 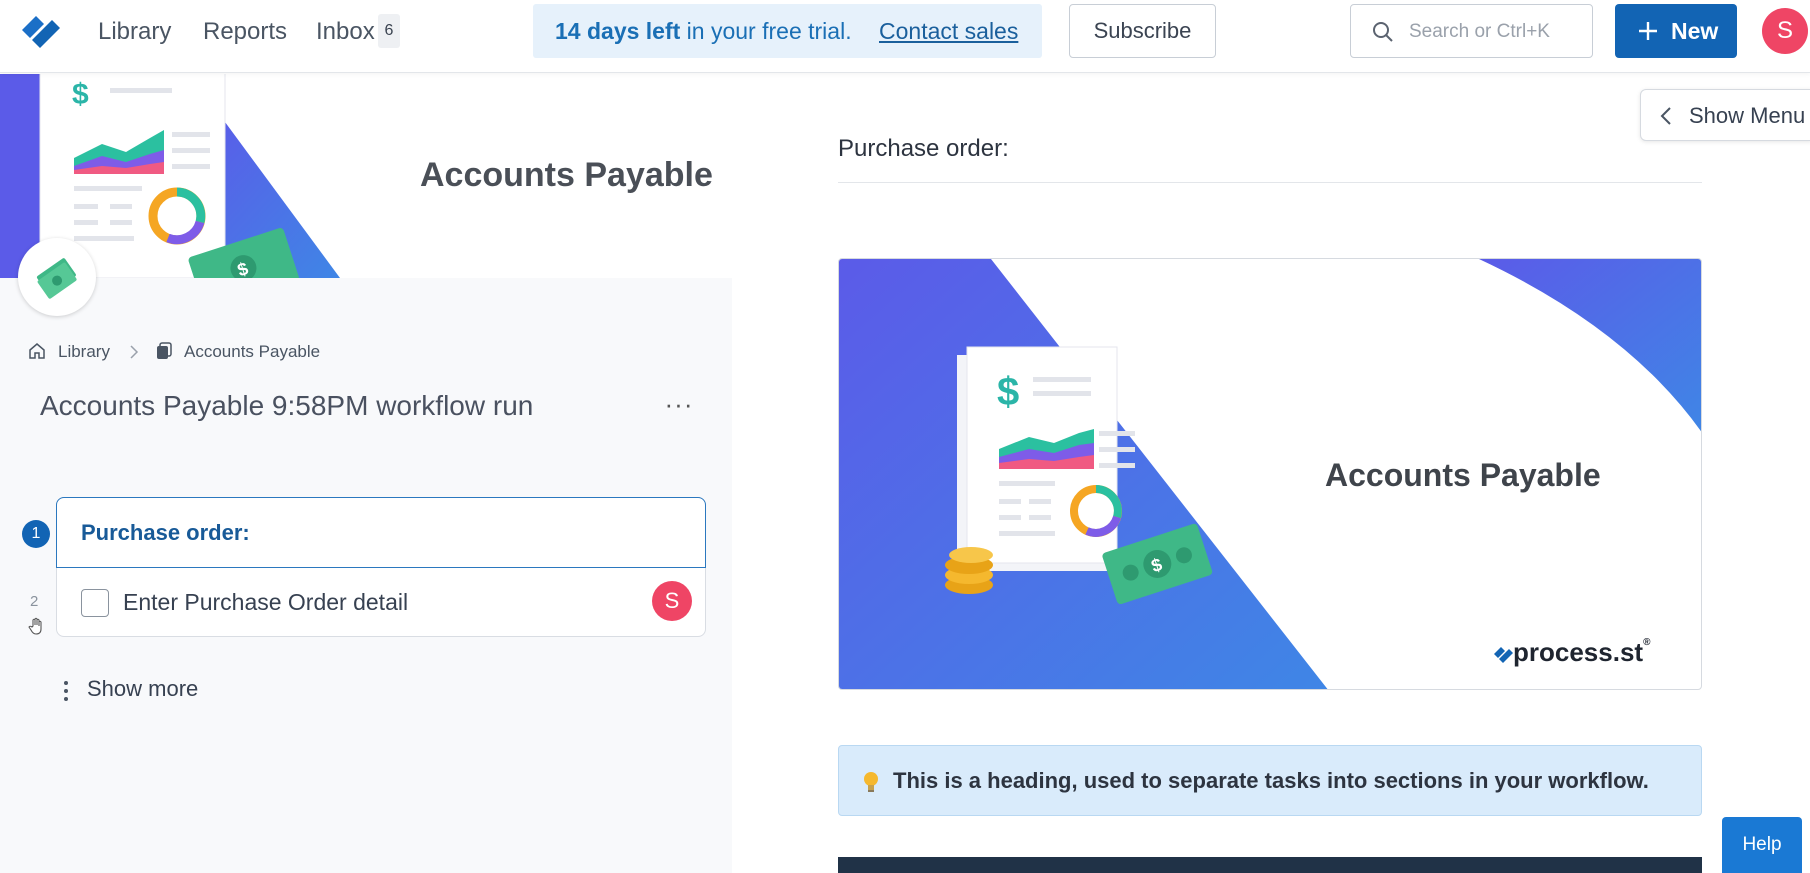 I want to click on nav-inbox: Inbox, so click(x=345, y=32).